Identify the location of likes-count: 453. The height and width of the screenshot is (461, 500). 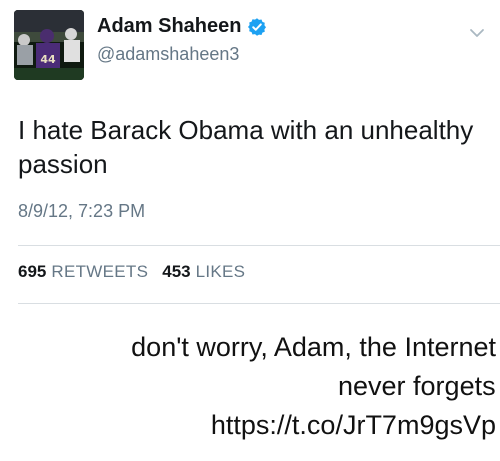
(176, 271).